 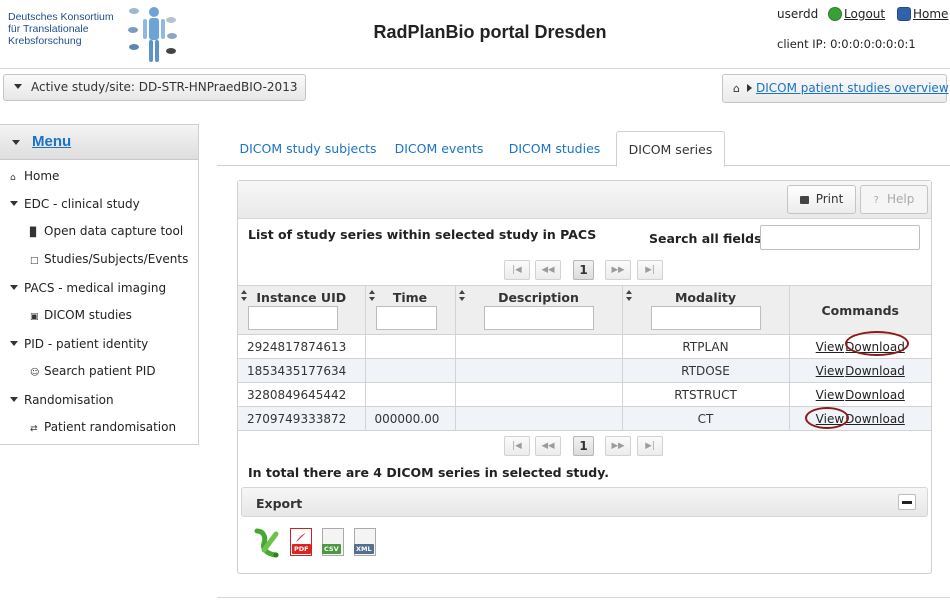 What do you see at coordinates (331, 549) in the screenshot?
I see `export-tag: CSV` at bounding box center [331, 549].